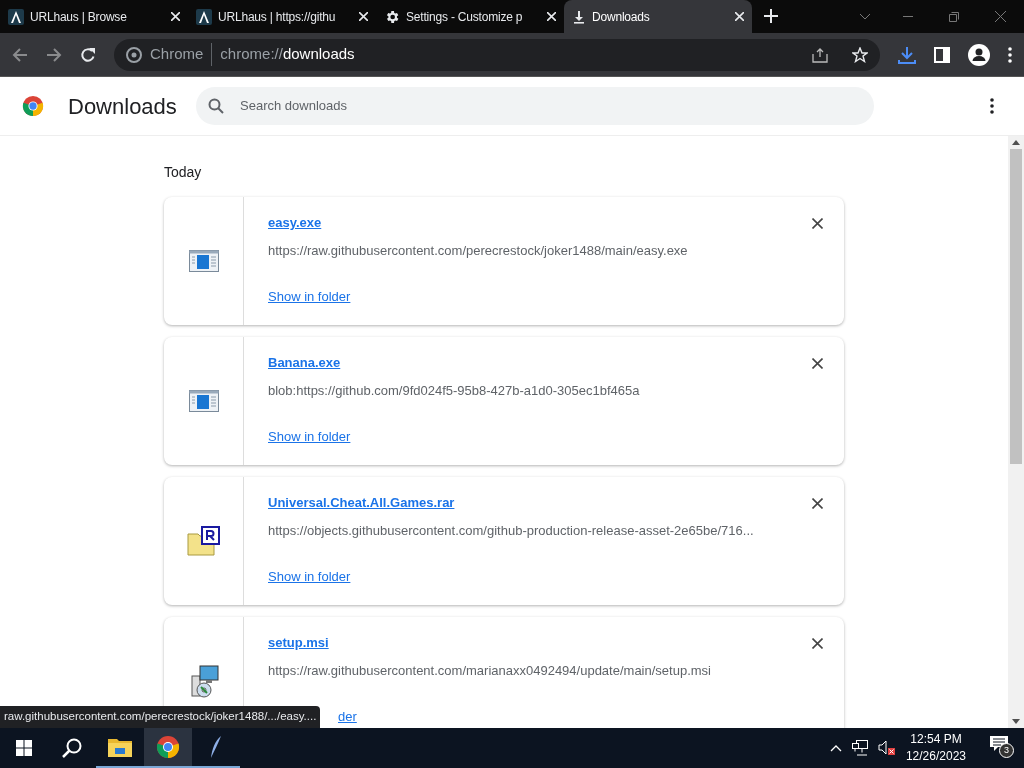  Describe the element at coordinates (820, 54) in the screenshot. I see `share-icon` at that location.